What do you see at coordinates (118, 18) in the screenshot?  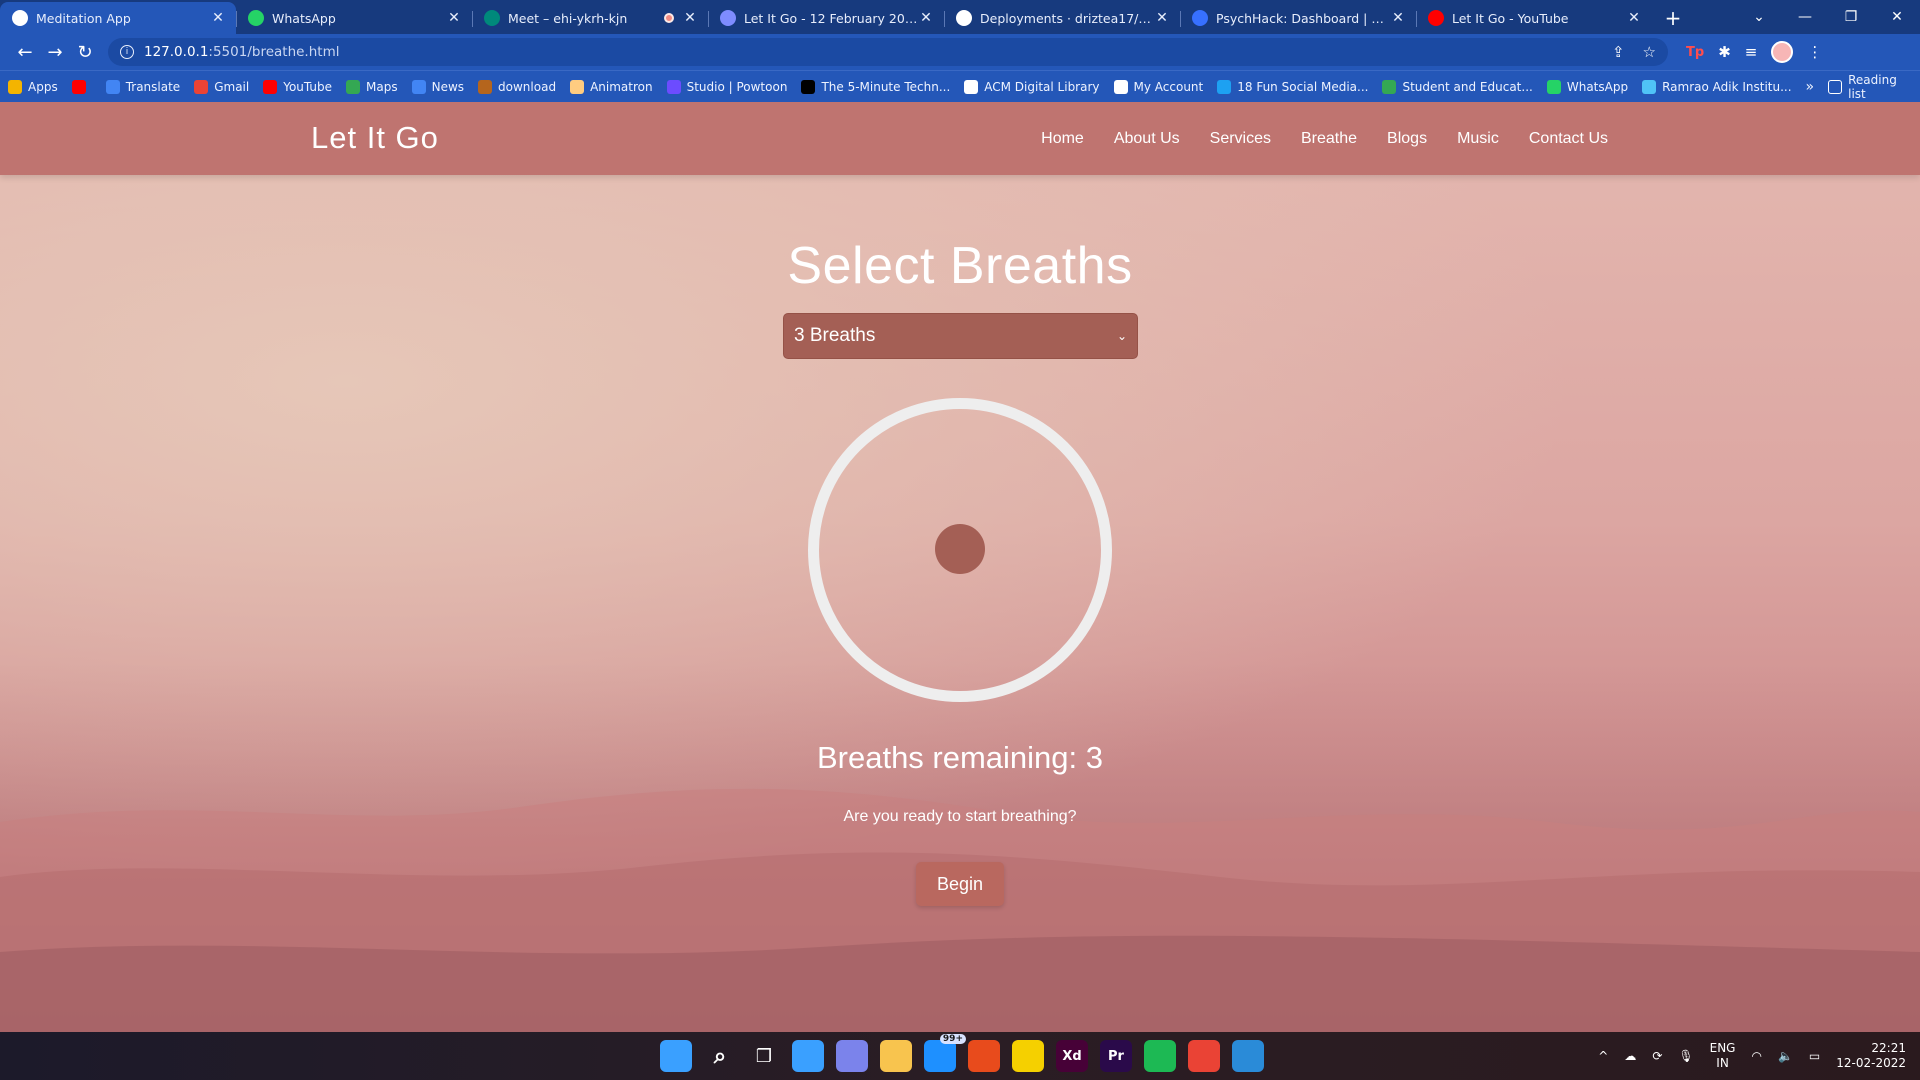 I see `browser-tab: Meditation App ✕` at bounding box center [118, 18].